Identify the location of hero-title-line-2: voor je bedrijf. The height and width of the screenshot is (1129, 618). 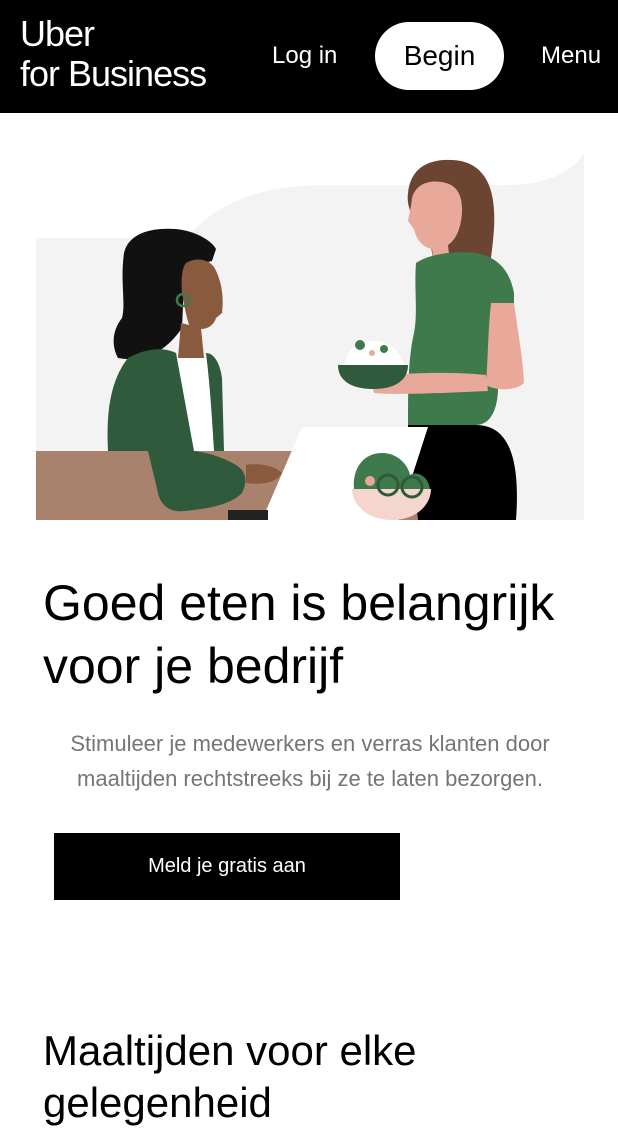
(193, 666).